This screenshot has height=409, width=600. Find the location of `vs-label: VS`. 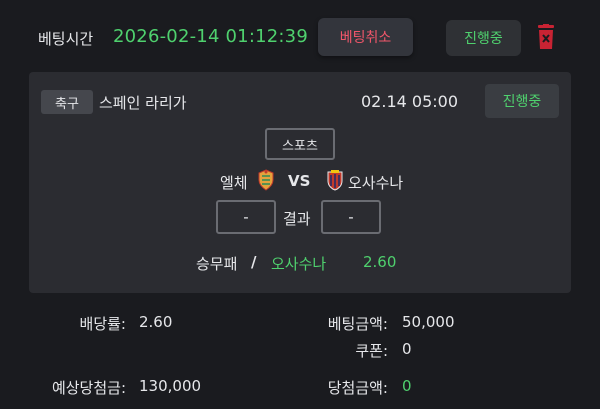

vs-label: VS is located at coordinates (299, 181).